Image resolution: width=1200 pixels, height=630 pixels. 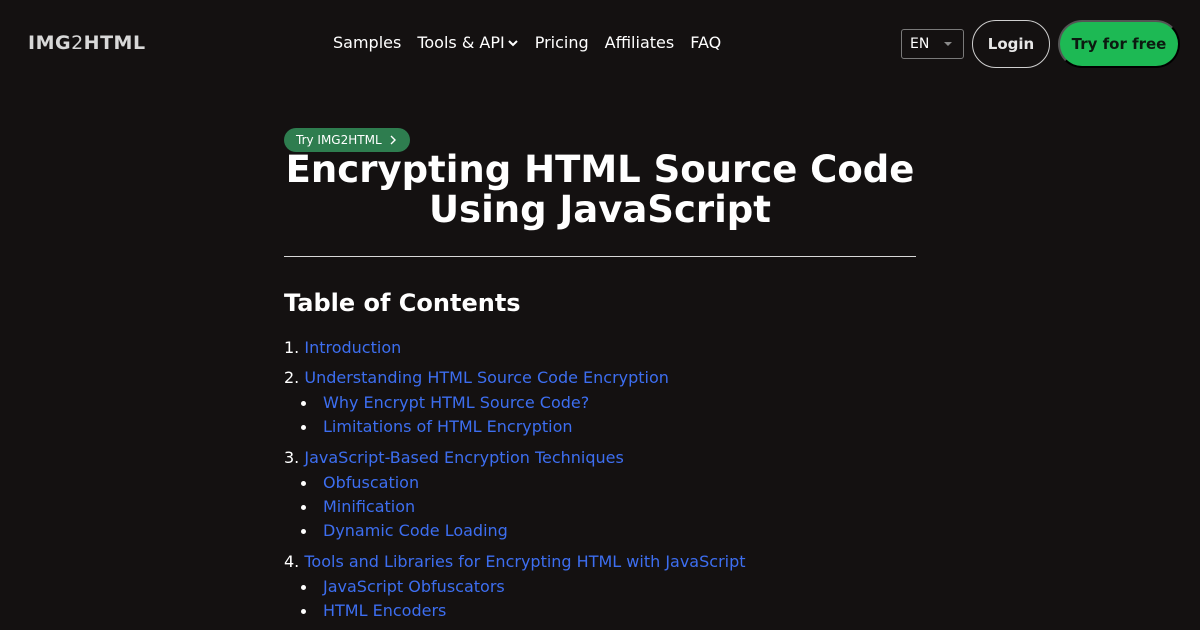 I want to click on toc-link-js-obfuscators: JavaScript Obfuscators, so click(x=414, y=587).